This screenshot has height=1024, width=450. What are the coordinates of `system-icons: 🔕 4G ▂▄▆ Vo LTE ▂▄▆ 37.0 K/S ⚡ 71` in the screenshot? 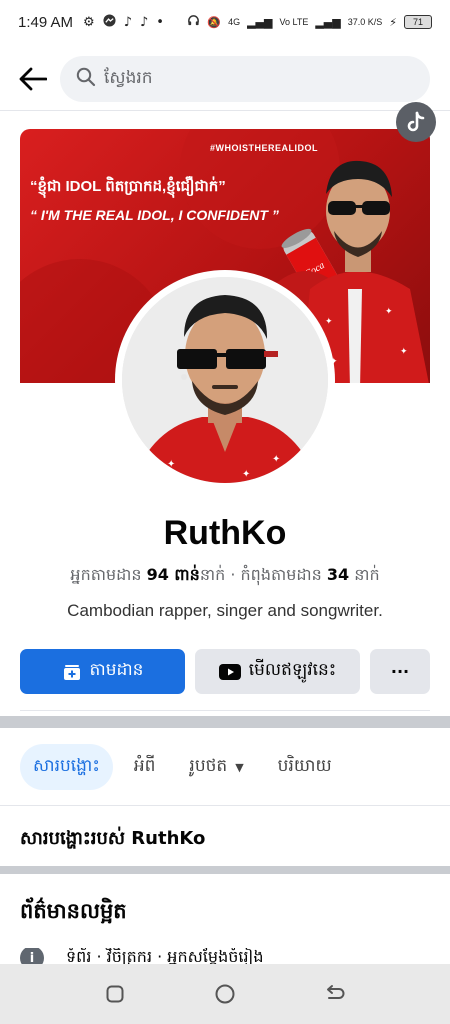 It's located at (309, 22).